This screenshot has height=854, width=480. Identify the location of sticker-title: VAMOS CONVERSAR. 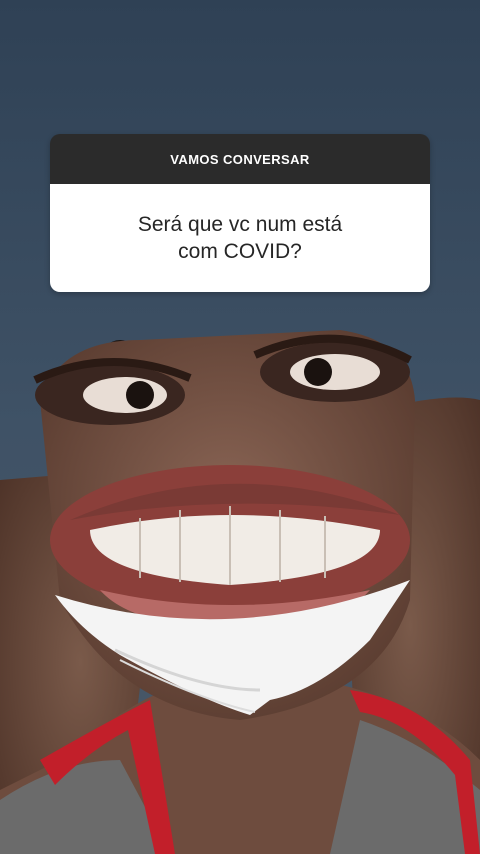
(240, 159).